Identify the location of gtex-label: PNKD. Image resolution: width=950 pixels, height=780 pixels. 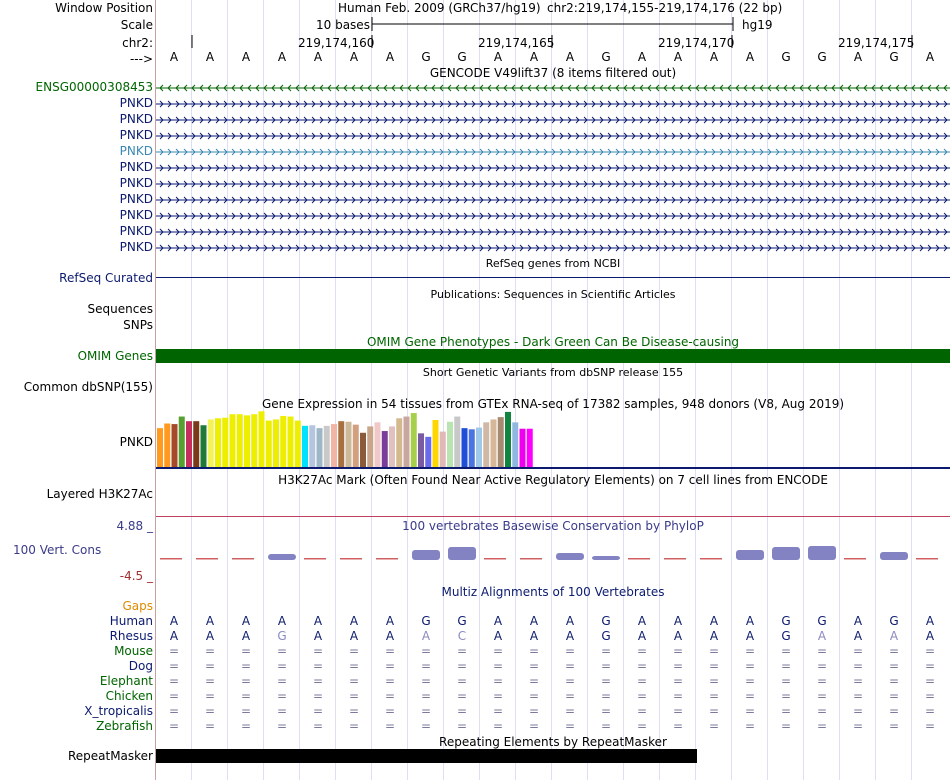
(136, 442).